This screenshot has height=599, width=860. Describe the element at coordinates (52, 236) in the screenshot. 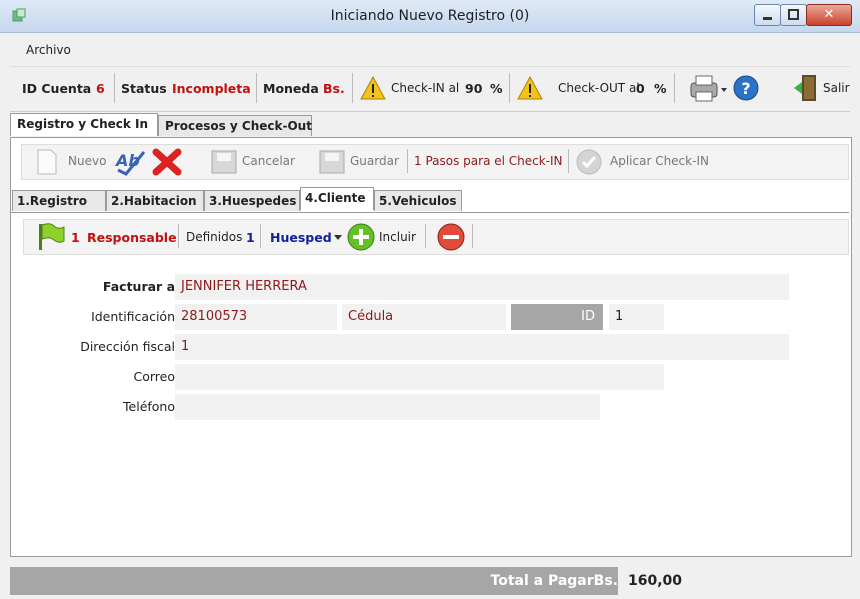

I see `green-flag-icon` at that location.